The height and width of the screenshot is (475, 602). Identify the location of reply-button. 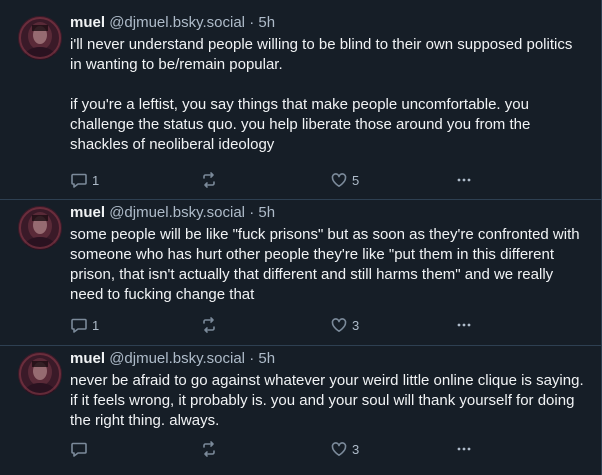
(81, 449).